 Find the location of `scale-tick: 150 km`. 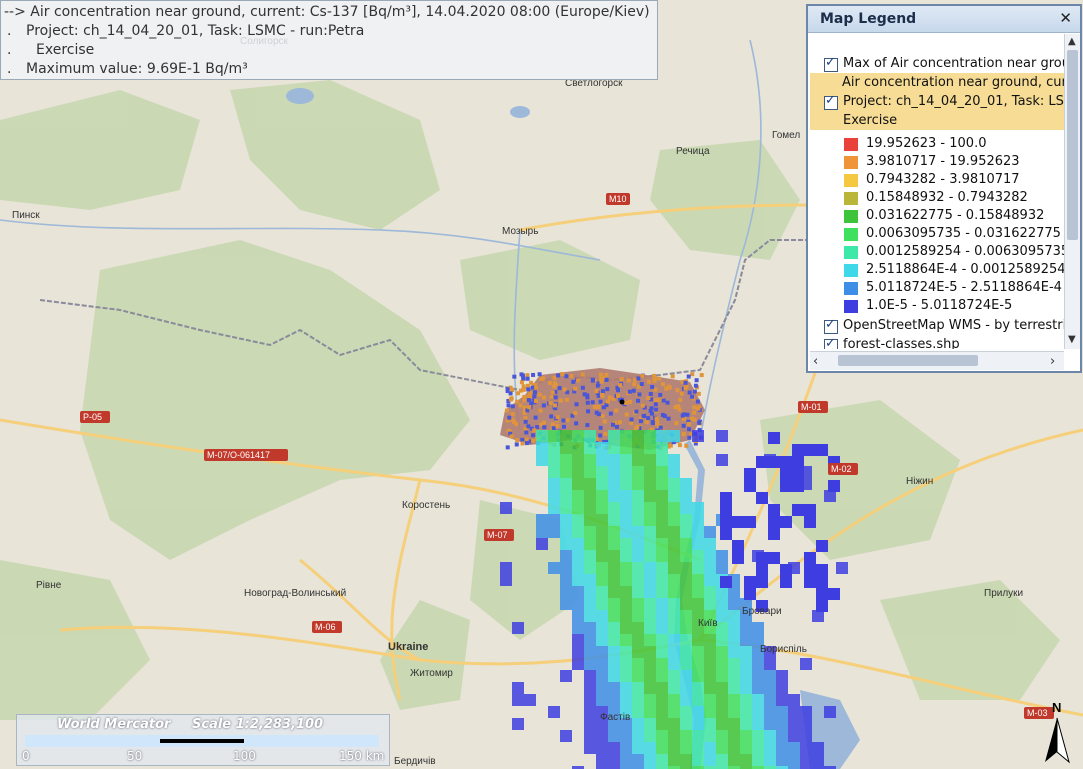

scale-tick: 150 km is located at coordinates (362, 756).